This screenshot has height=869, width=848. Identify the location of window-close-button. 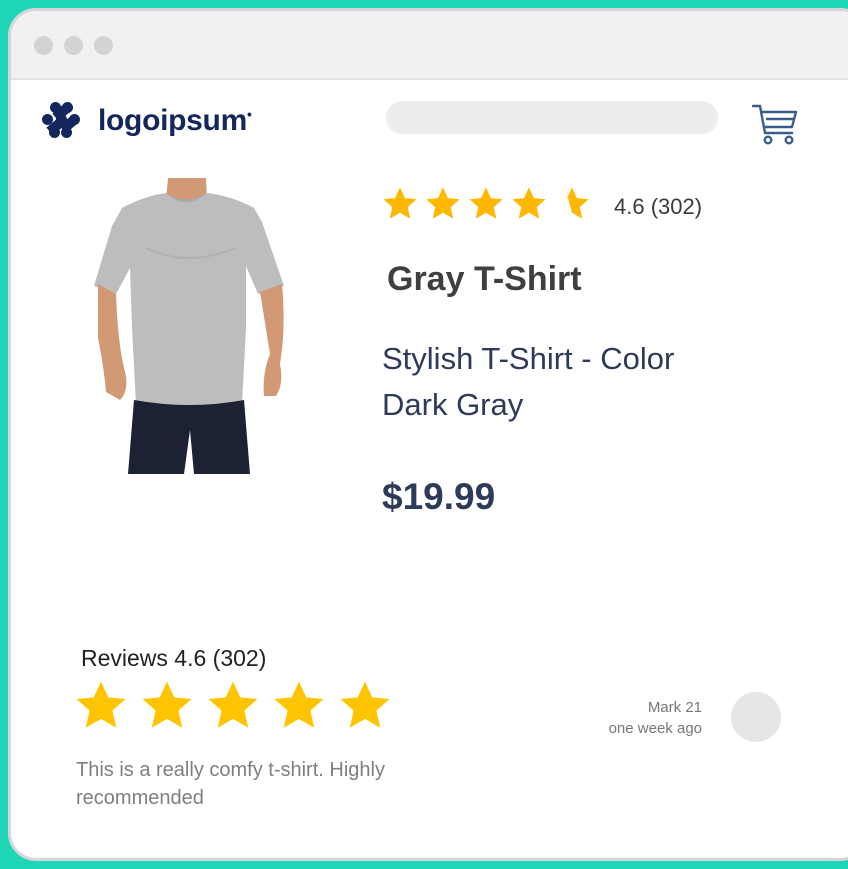
(43, 45).